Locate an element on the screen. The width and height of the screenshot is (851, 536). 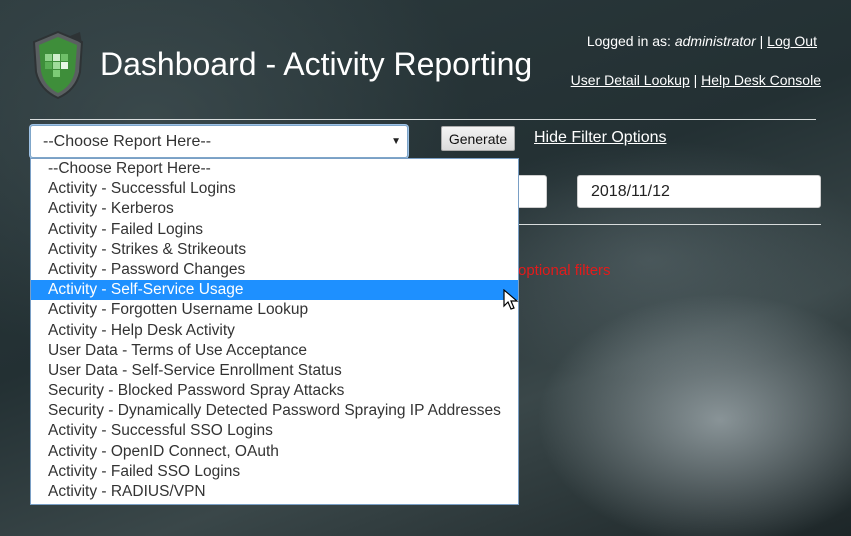
dropdown-option: Activity - Help Desk Activity is located at coordinates (274, 331).